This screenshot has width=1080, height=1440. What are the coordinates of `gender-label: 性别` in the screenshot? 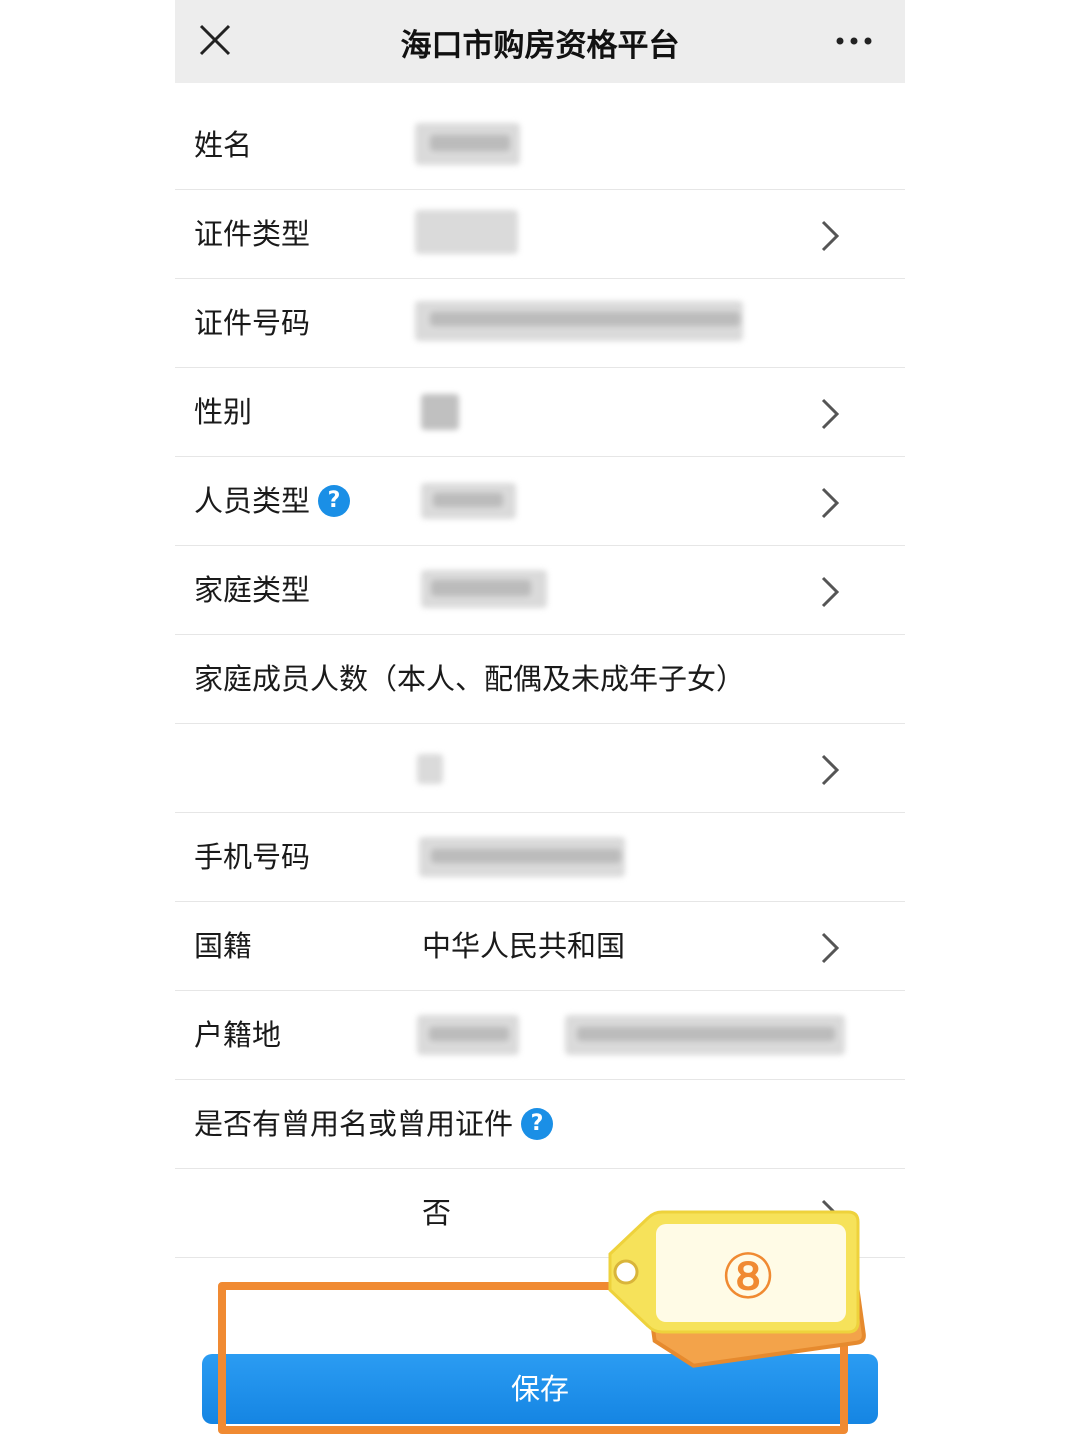 It's located at (223, 412).